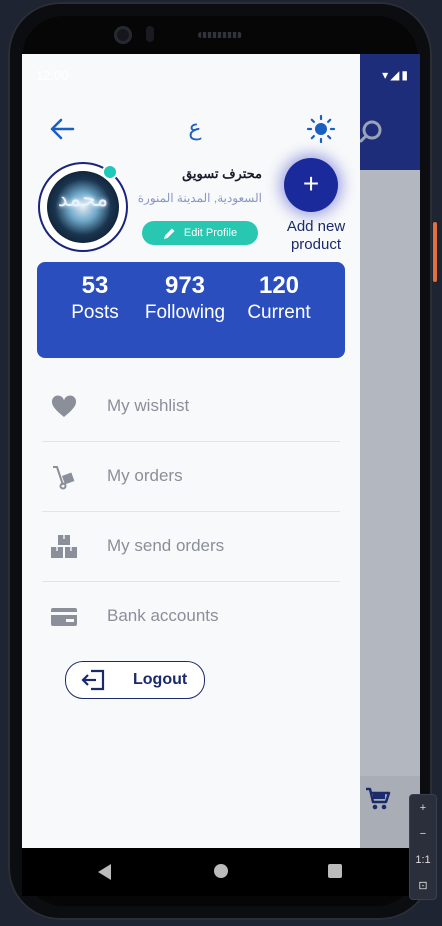  I want to click on avatar-calligraphy: محمد, so click(83, 199).